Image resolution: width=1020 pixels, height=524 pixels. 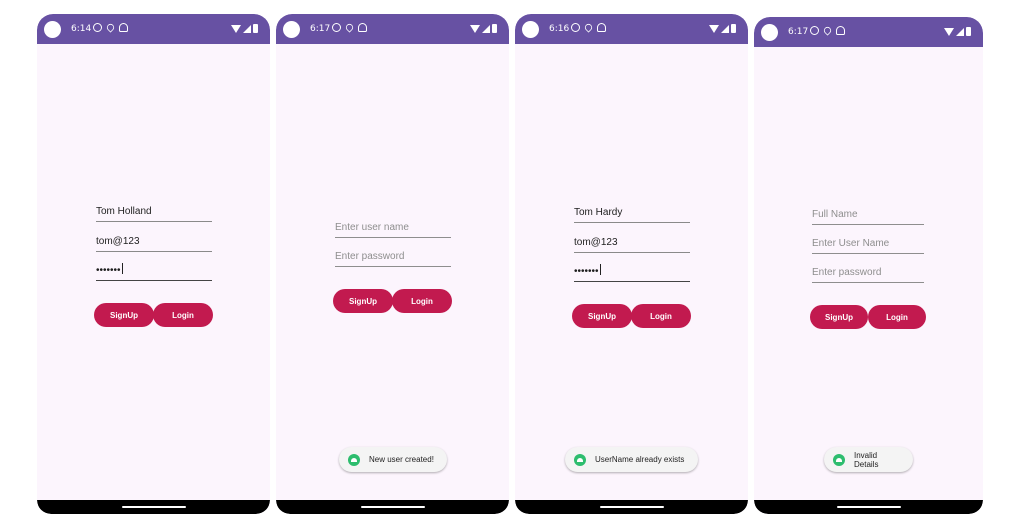 I want to click on username-input: Enter user name, so click(x=393, y=229).